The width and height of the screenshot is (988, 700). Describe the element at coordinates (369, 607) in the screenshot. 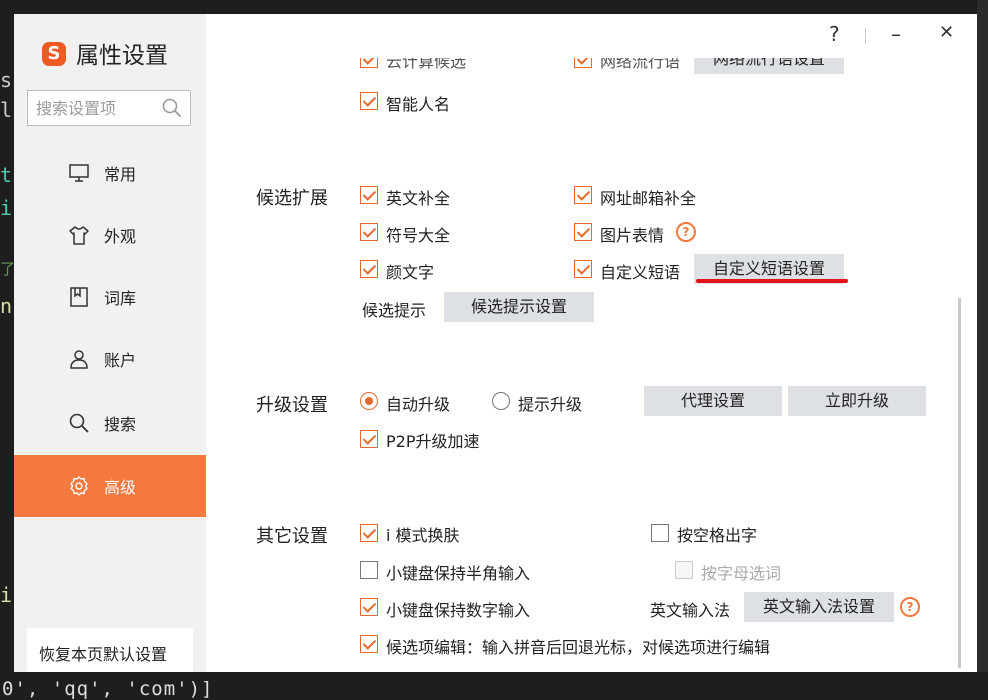

I see `keypad-numeric-checkbox` at that location.